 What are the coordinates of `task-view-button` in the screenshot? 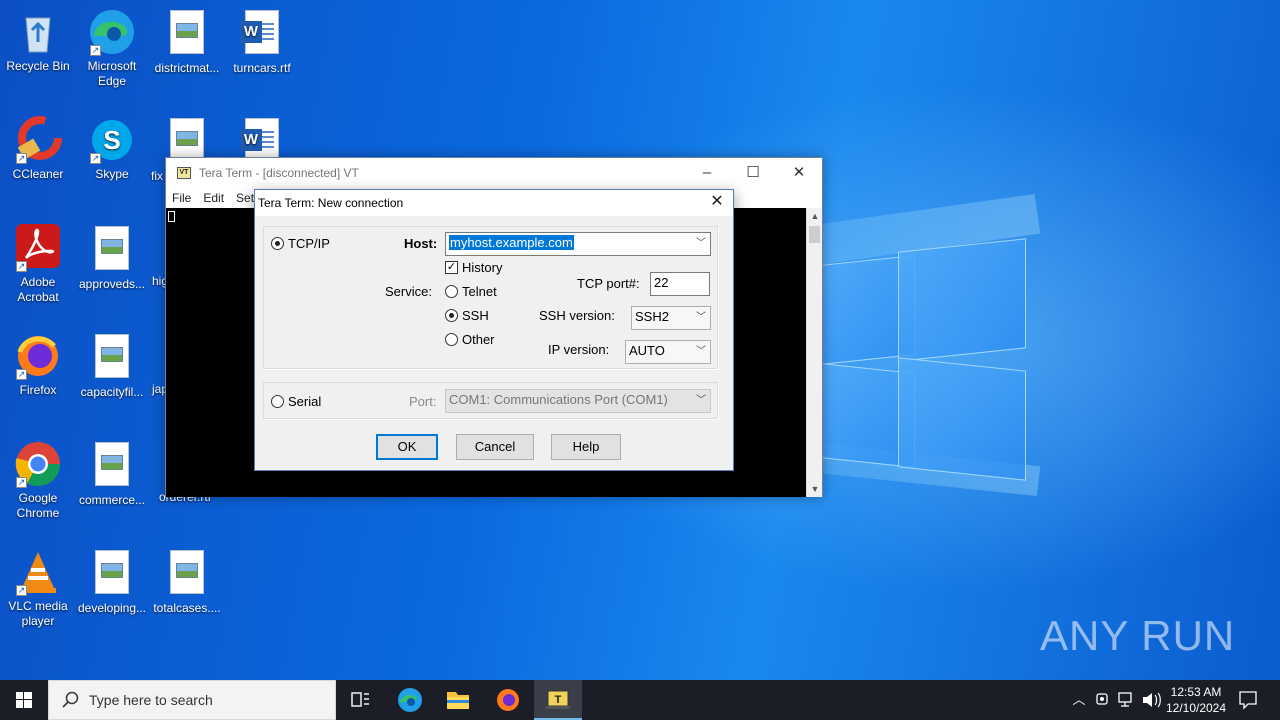 It's located at (360, 700).